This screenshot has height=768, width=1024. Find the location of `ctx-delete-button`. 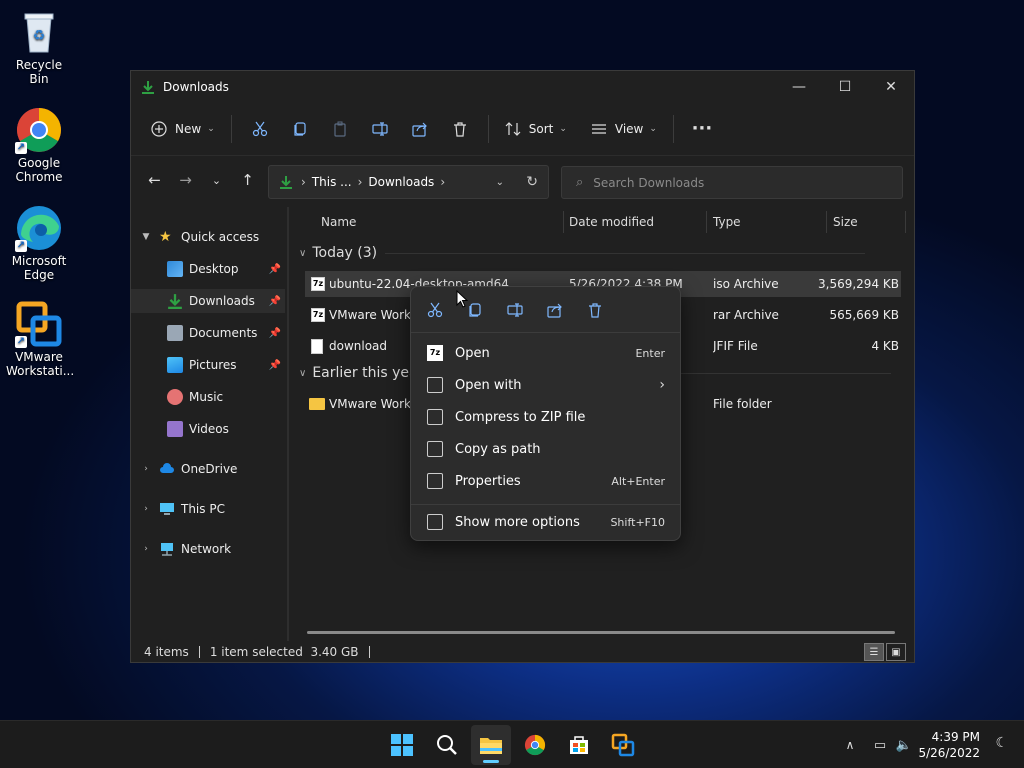

ctx-delete-button is located at coordinates (595, 310).